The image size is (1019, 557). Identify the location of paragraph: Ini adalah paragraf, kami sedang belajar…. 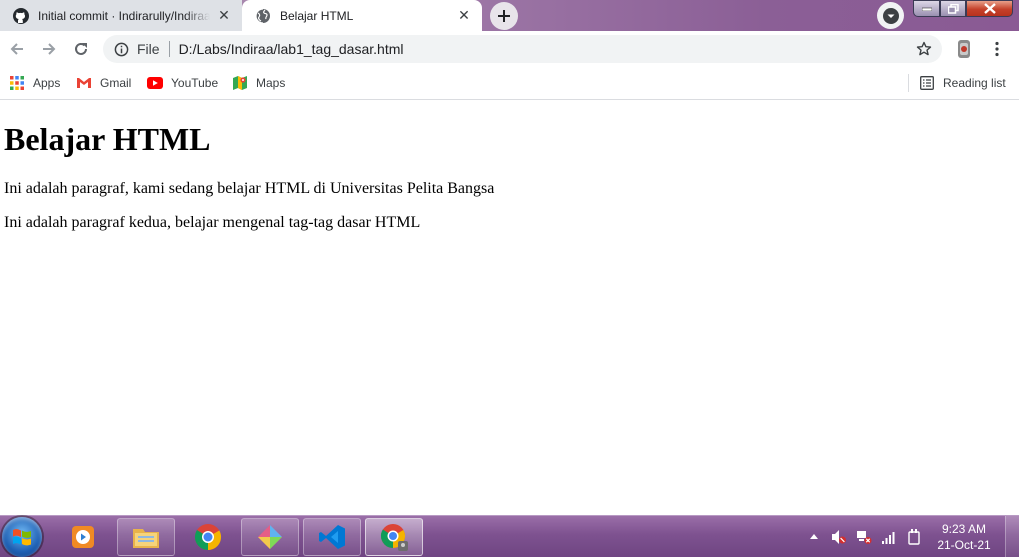
(249, 188).